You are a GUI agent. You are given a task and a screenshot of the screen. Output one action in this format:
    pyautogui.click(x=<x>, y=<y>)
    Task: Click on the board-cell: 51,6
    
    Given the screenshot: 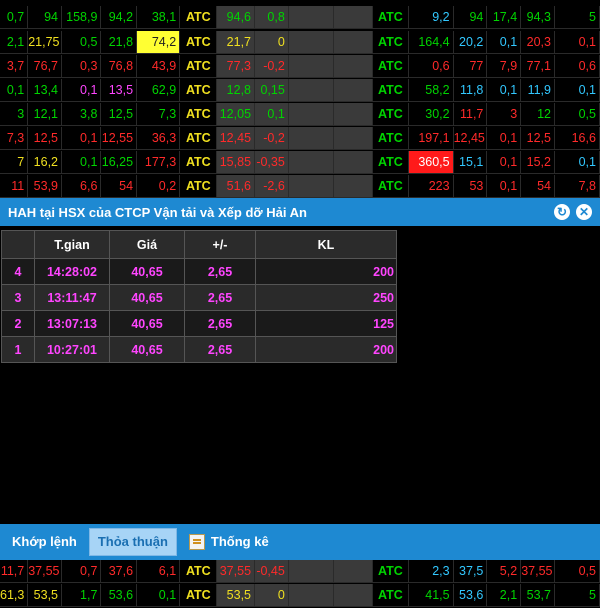 What is the action you would take?
    pyautogui.click(x=236, y=186)
    